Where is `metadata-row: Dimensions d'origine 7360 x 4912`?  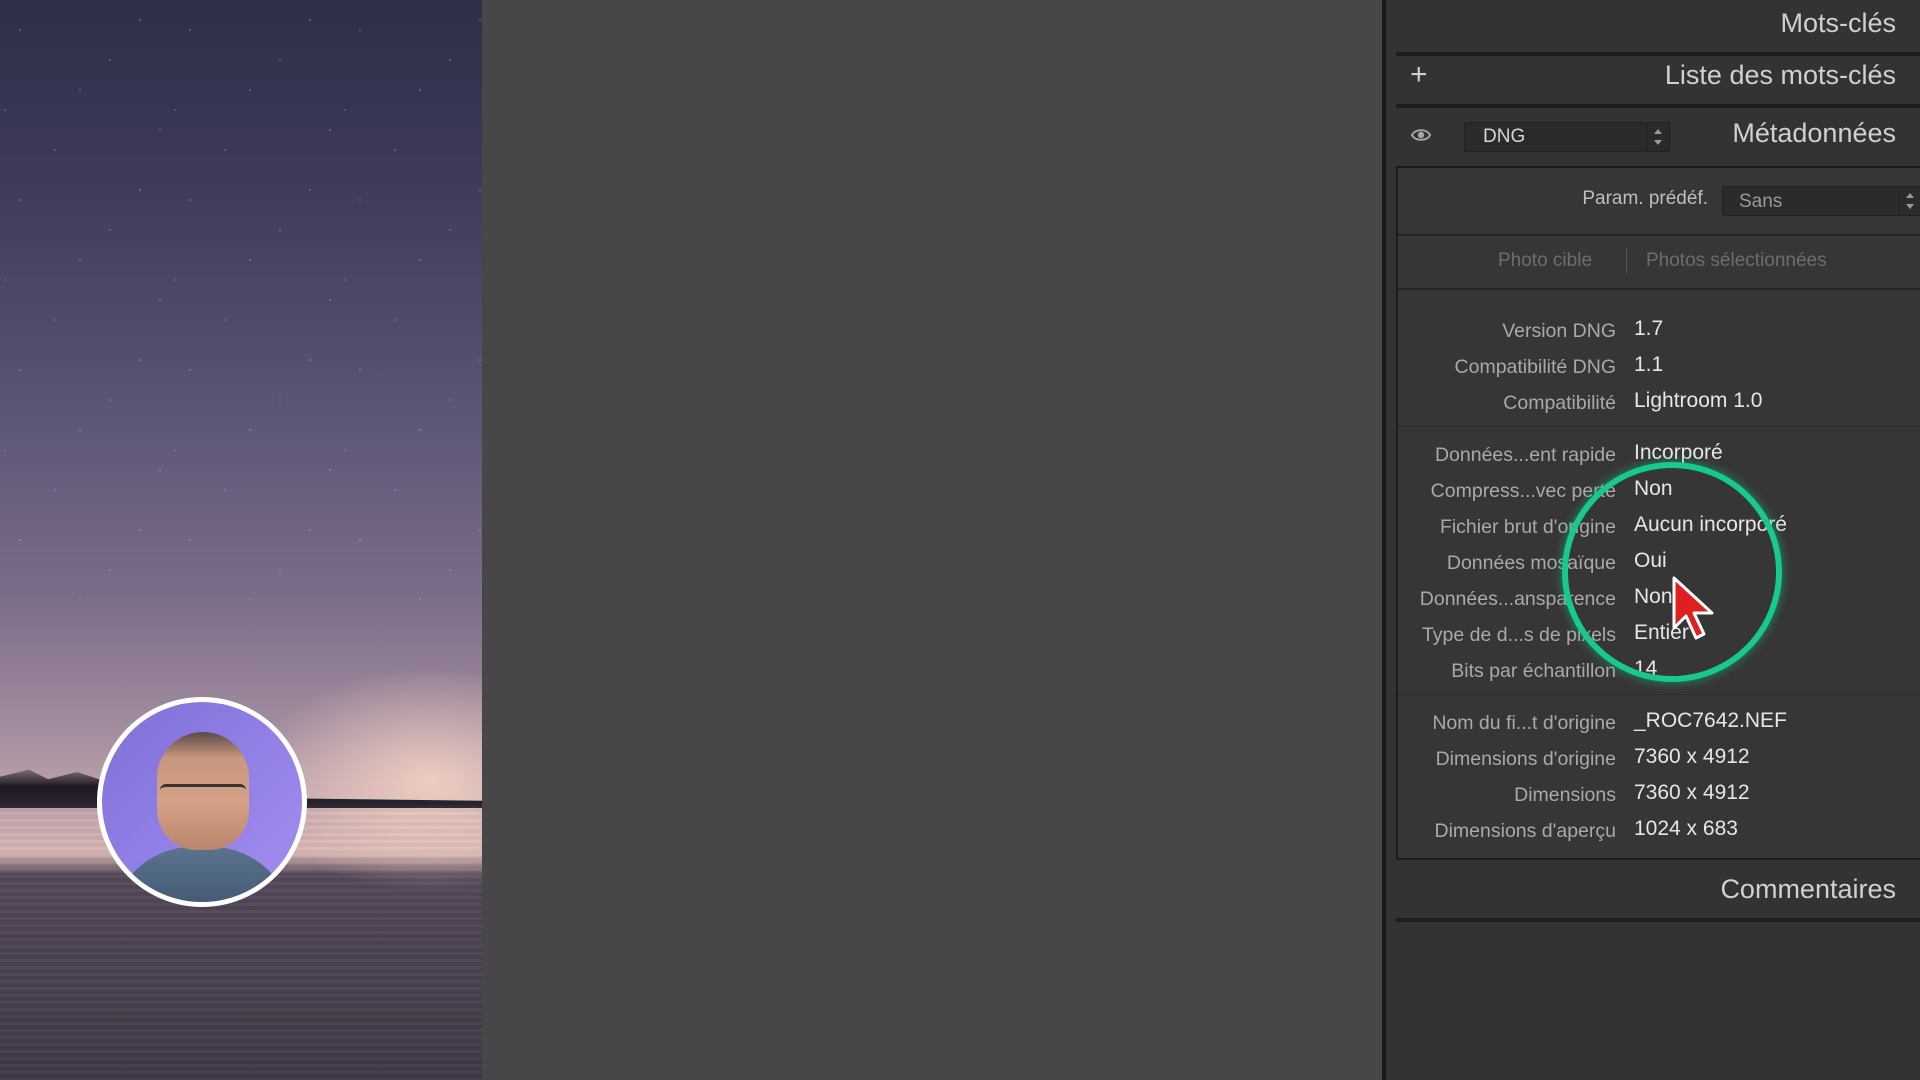
metadata-row: Dimensions d'origine 7360 x 4912 is located at coordinates (1659, 758).